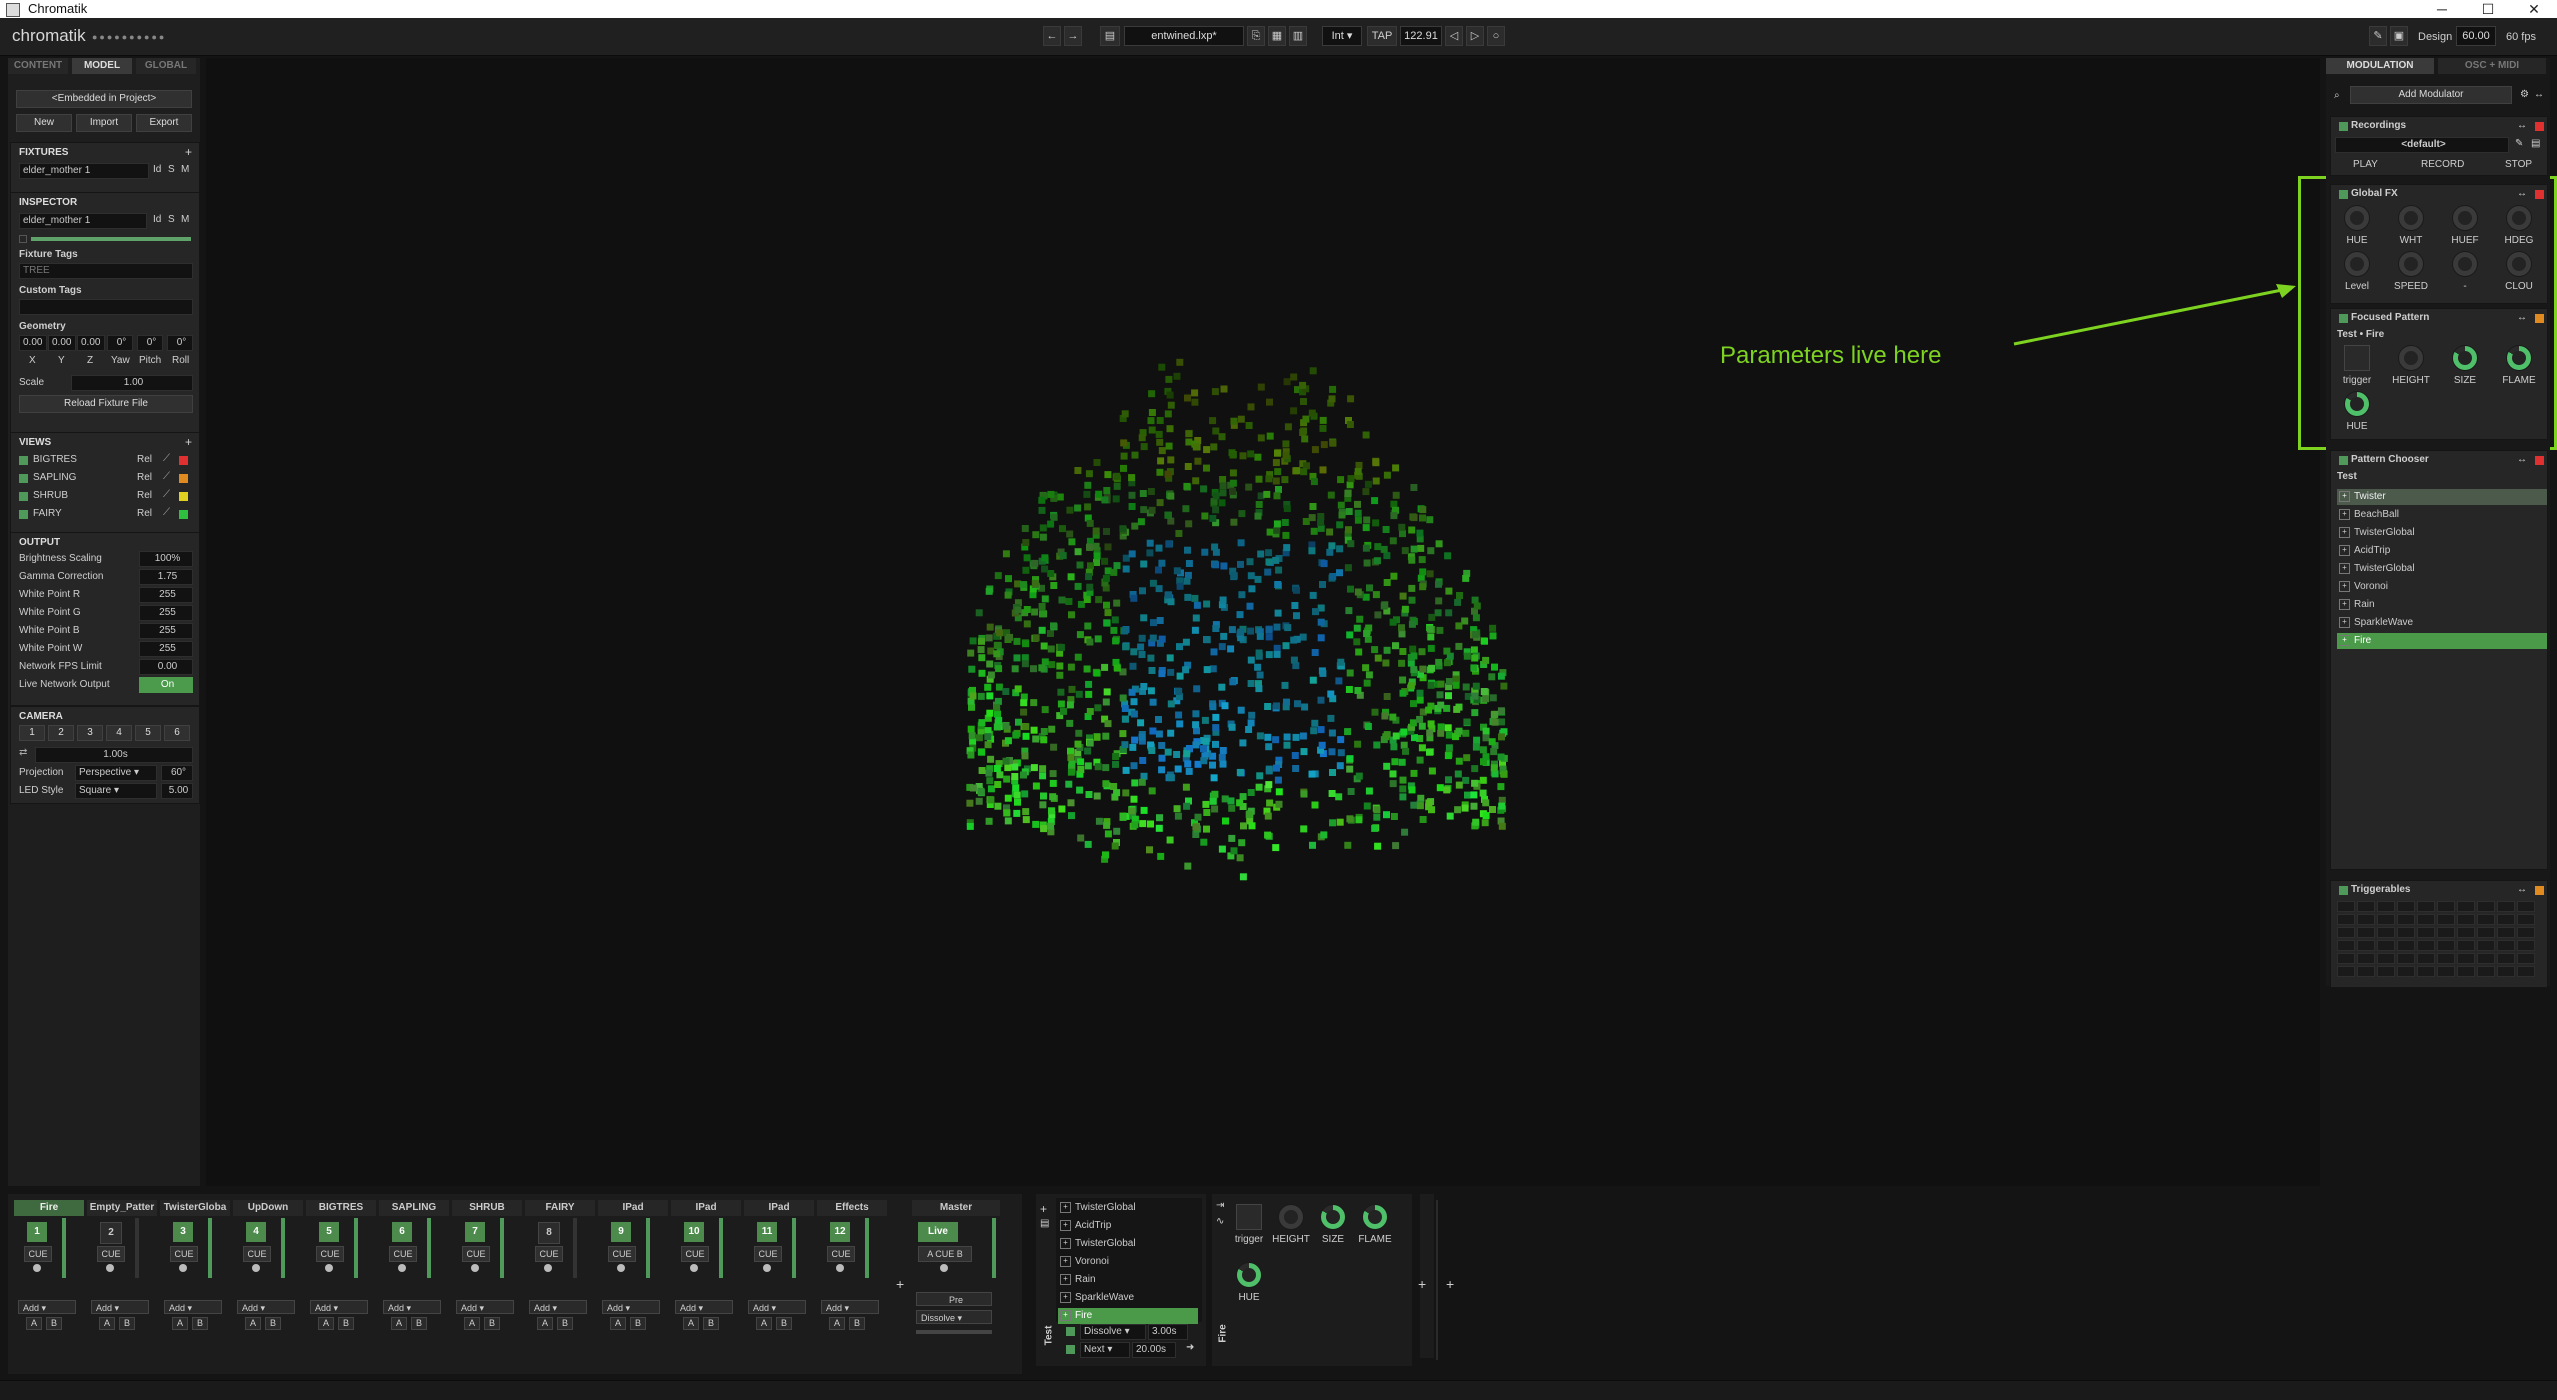  Describe the element at coordinates (120, 343) in the screenshot. I see `geometry-yaw-field: 0°` at that location.